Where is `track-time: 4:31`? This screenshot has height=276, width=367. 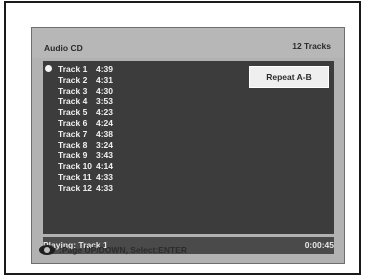
track-time: 4:31 is located at coordinates (105, 79).